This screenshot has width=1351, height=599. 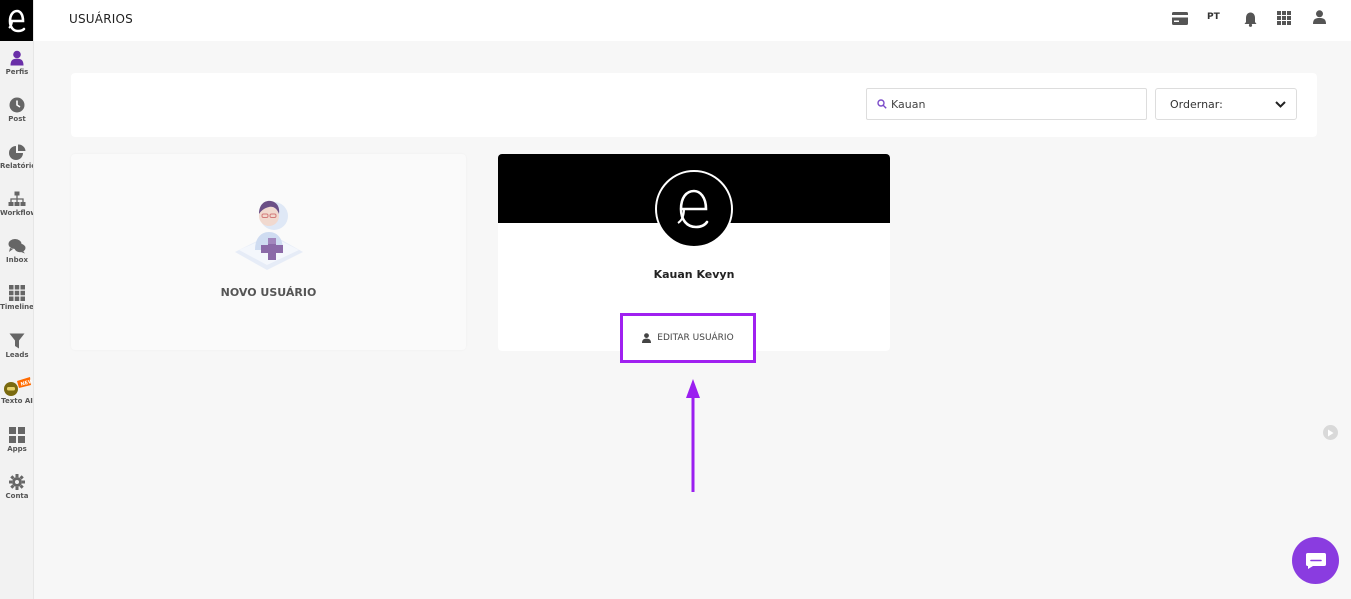 I want to click on sidebar-item-label: Timeline, so click(x=17, y=307).